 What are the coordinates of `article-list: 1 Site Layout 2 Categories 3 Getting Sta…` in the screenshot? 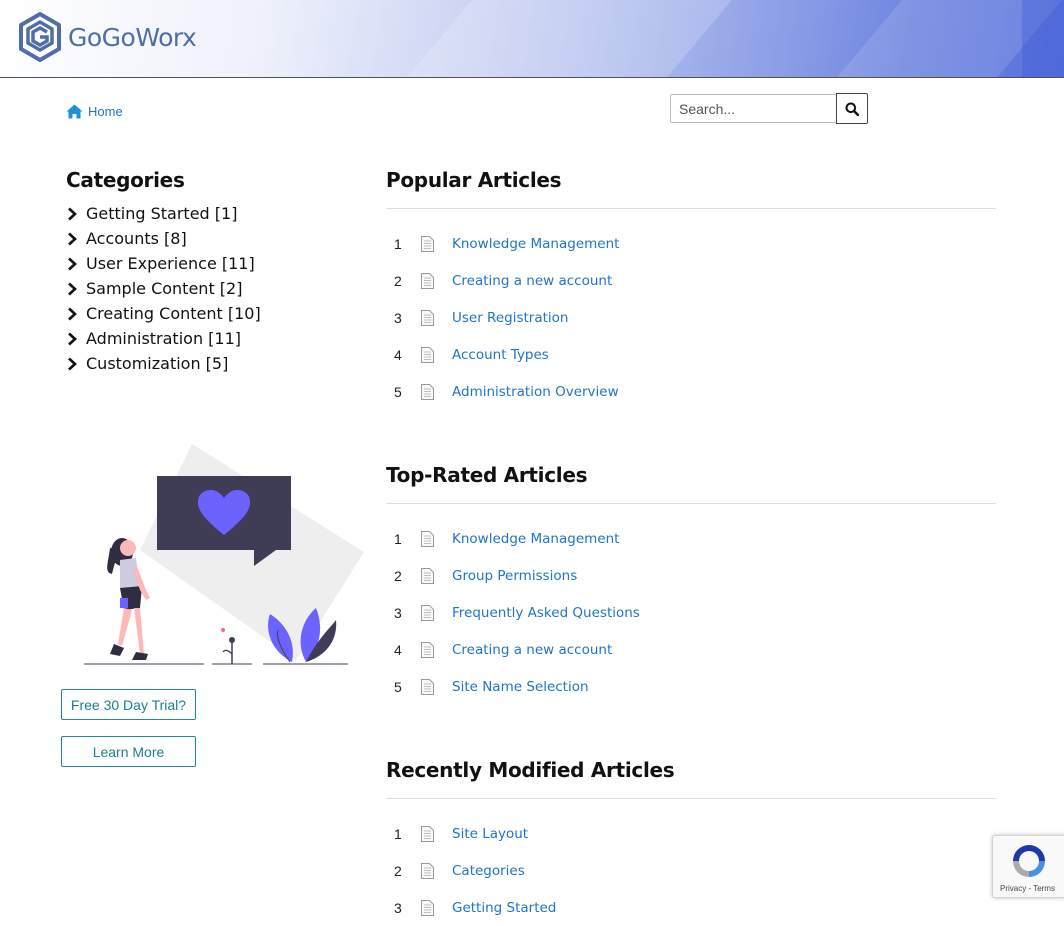 It's located at (691, 870).